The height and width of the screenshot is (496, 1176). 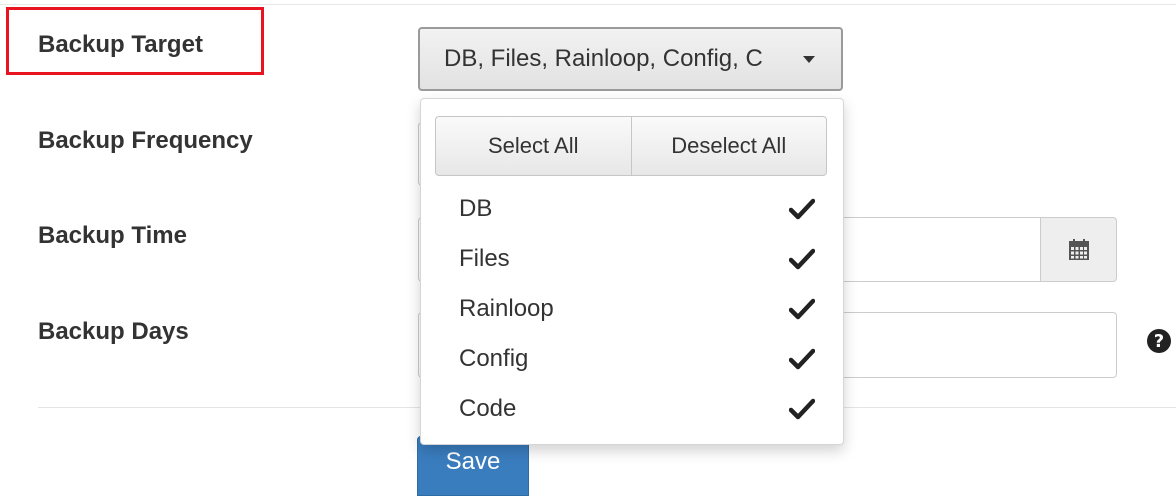 What do you see at coordinates (473, 466) in the screenshot?
I see `save-button: Save` at bounding box center [473, 466].